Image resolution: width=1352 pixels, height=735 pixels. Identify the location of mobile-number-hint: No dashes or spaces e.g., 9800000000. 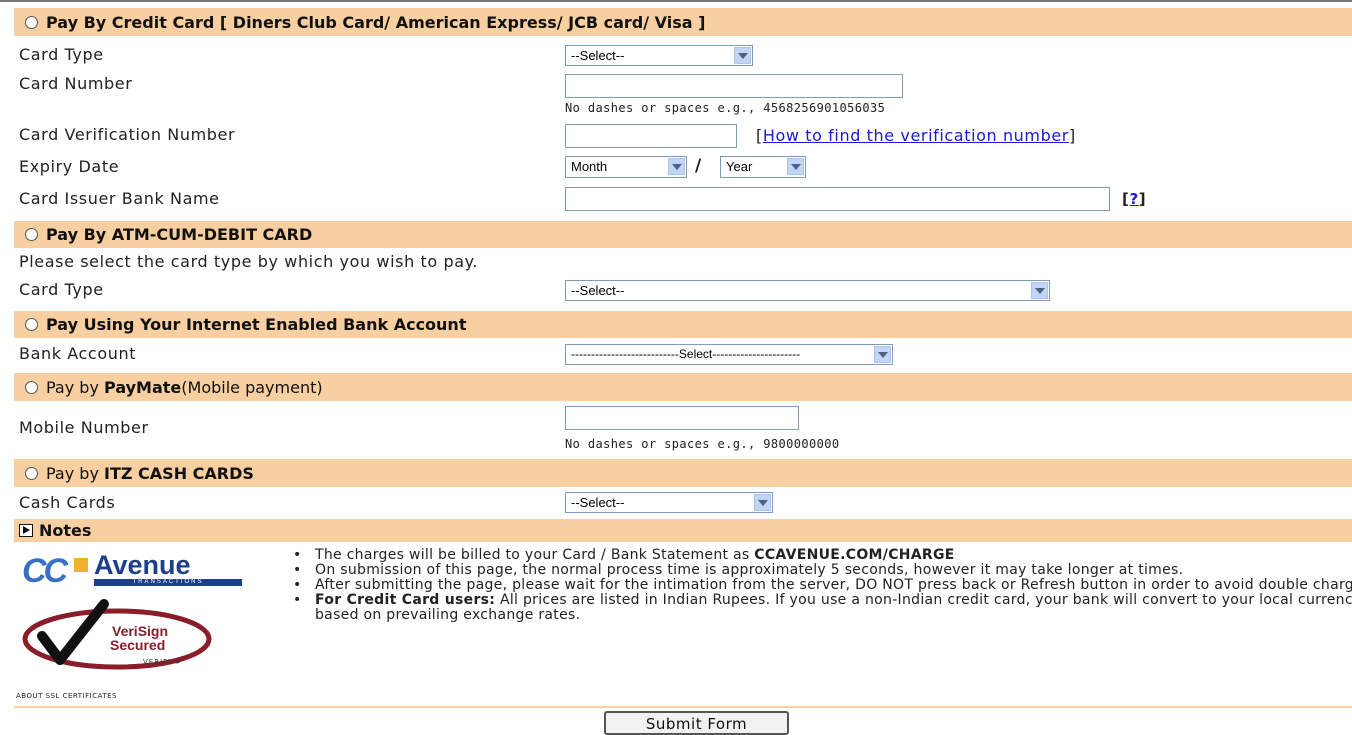
(702, 444).